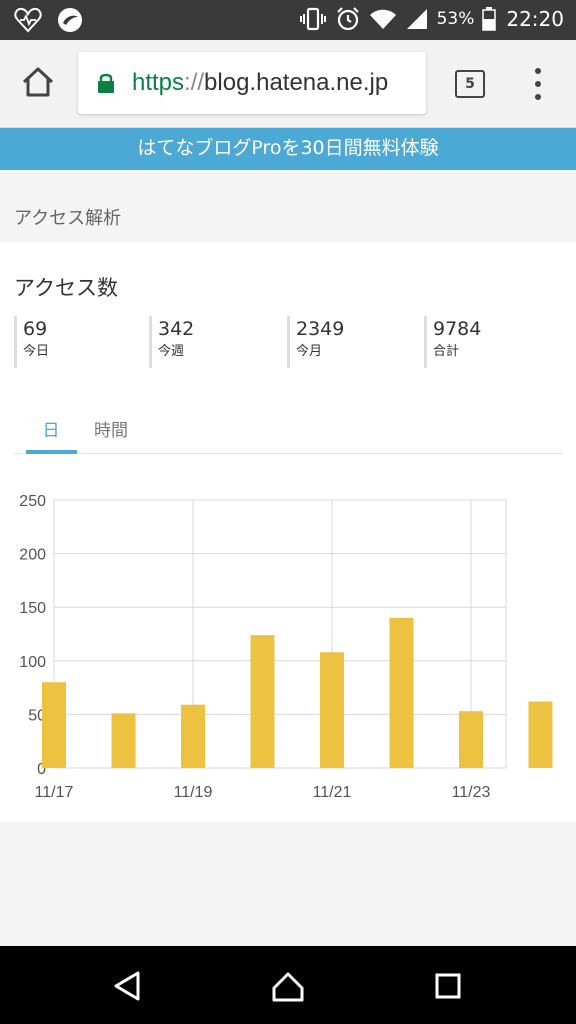 The width and height of the screenshot is (576, 1024). Describe the element at coordinates (158, 82) in the screenshot. I see `url-scheme: https` at that location.